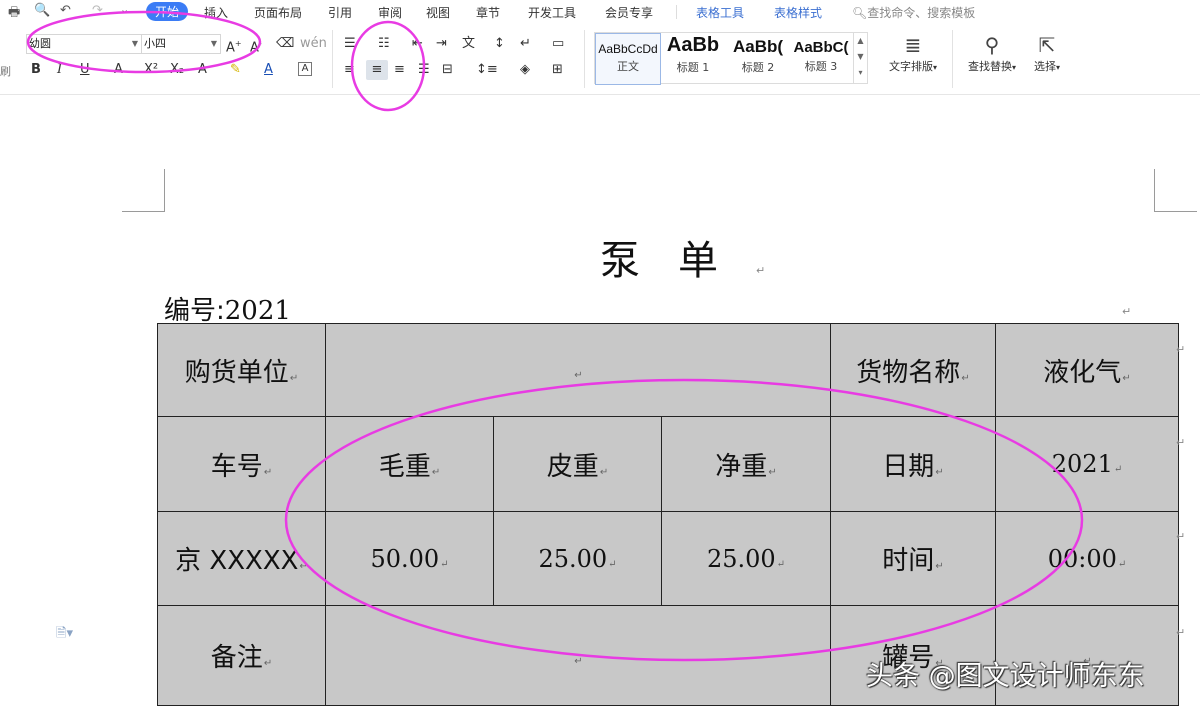  I want to click on style-heading-1: AaBb 标题 1, so click(693, 58).